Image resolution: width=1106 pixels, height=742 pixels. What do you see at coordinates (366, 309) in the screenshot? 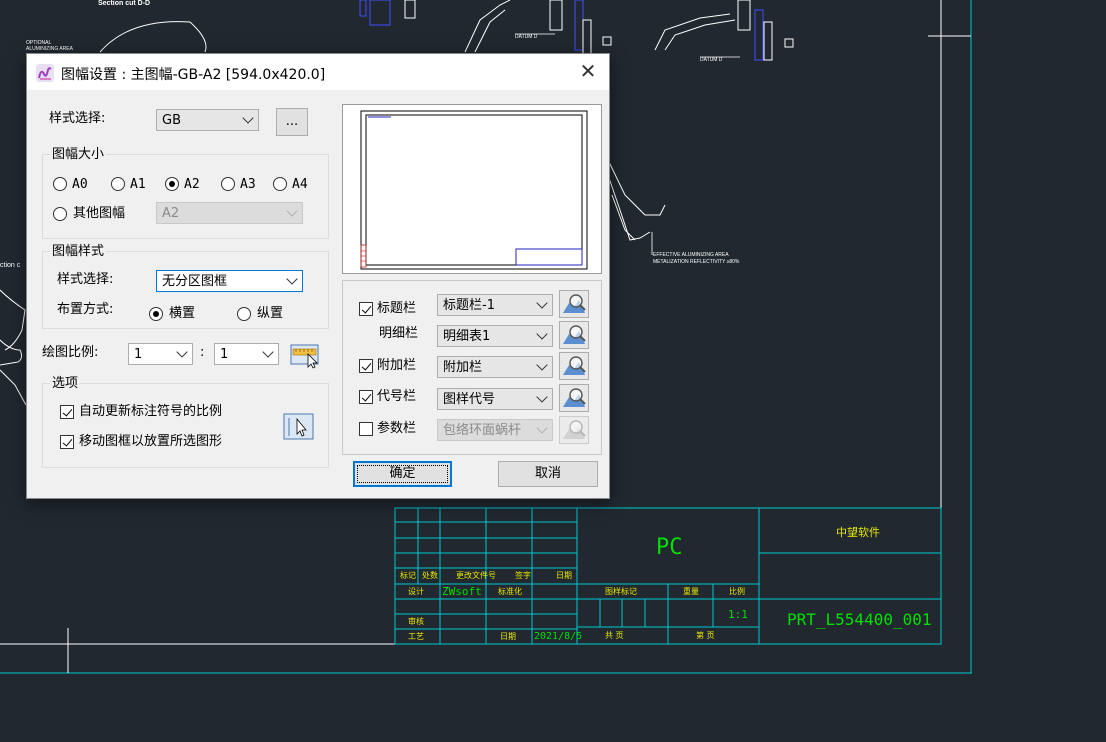
I see `title-bar-checkbox` at bounding box center [366, 309].